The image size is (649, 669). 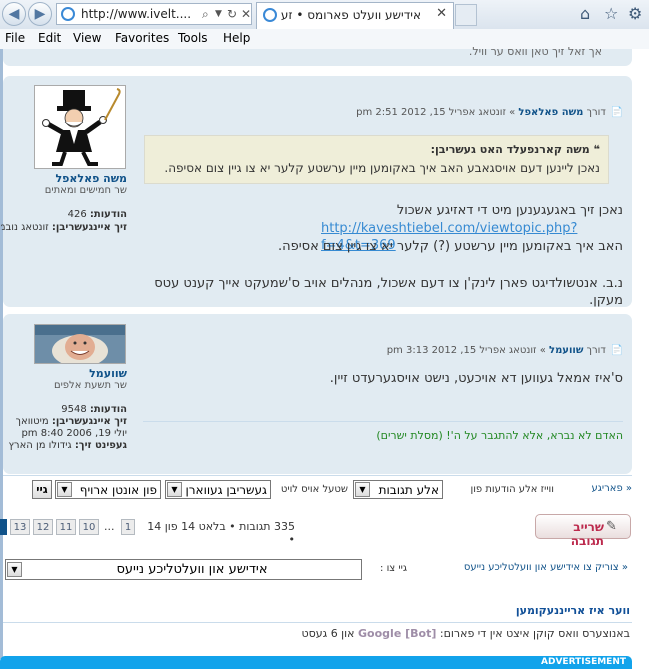 What do you see at coordinates (192, 569) in the screenshot?
I see `jump-to-value: אידישע און וועלטליכע נייעס` at bounding box center [192, 569].